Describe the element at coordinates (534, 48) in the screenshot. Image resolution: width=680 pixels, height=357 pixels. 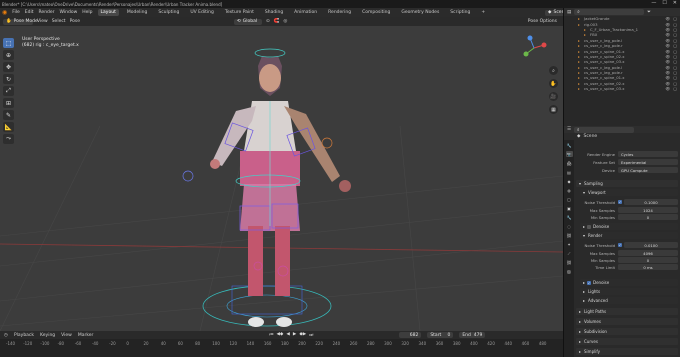
I see `navigation-gizmo` at that location.